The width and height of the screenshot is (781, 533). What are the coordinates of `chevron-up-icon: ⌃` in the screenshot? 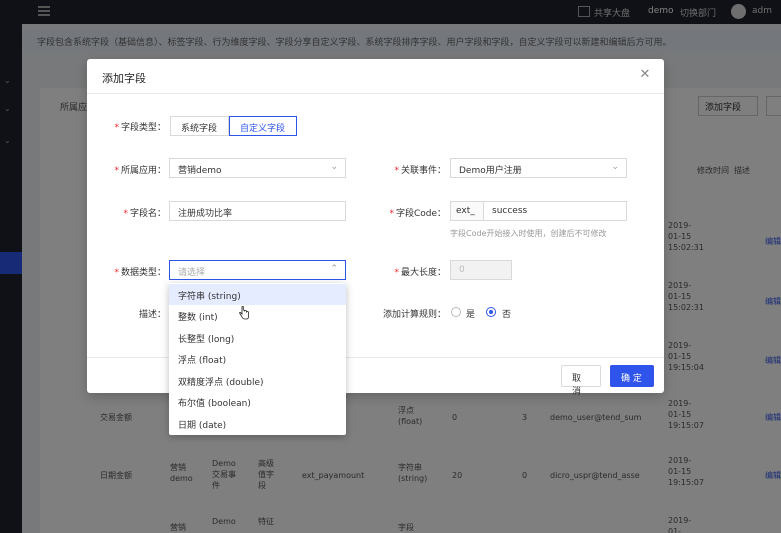 It's located at (334, 269).